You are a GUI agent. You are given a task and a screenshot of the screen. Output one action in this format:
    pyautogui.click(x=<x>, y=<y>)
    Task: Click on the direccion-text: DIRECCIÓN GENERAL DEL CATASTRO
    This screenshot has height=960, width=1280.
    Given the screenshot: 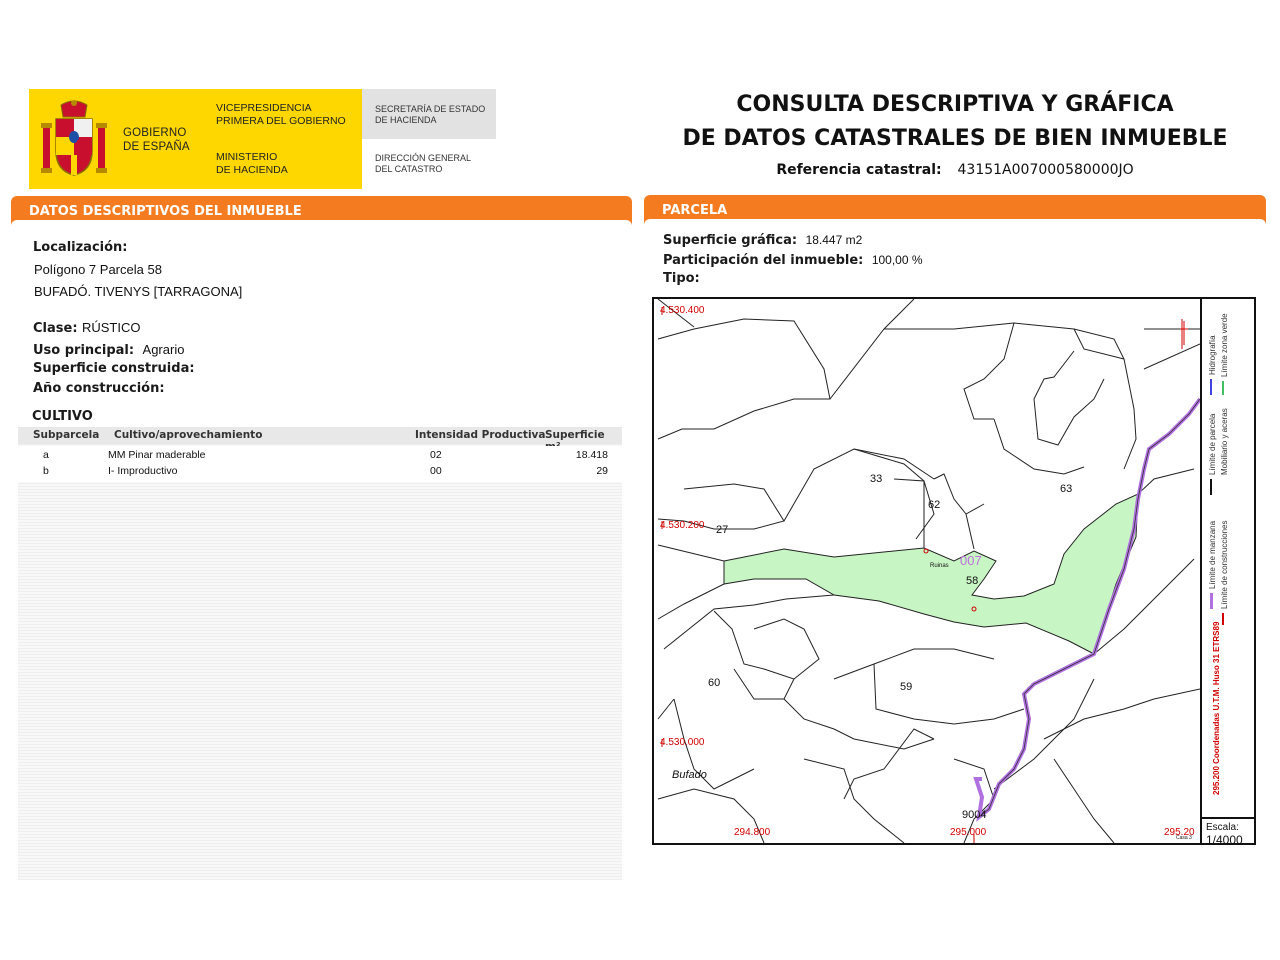 What is the action you would take?
    pyautogui.click(x=423, y=164)
    